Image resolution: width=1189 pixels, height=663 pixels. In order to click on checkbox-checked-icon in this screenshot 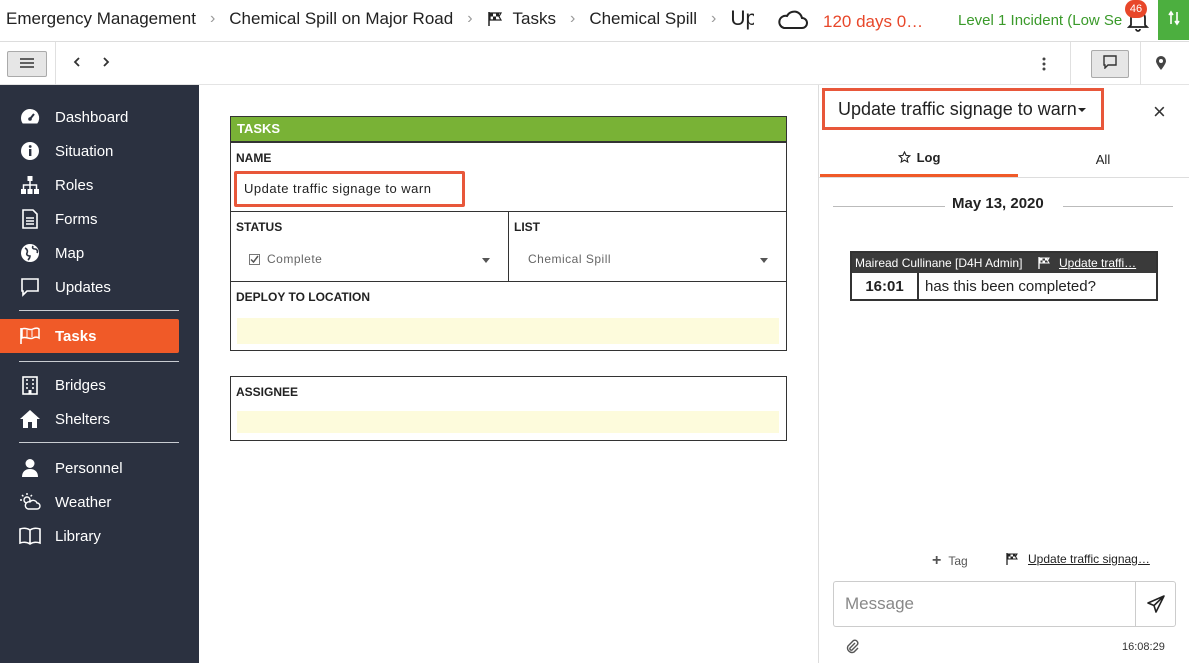, I will do `click(254, 259)`.